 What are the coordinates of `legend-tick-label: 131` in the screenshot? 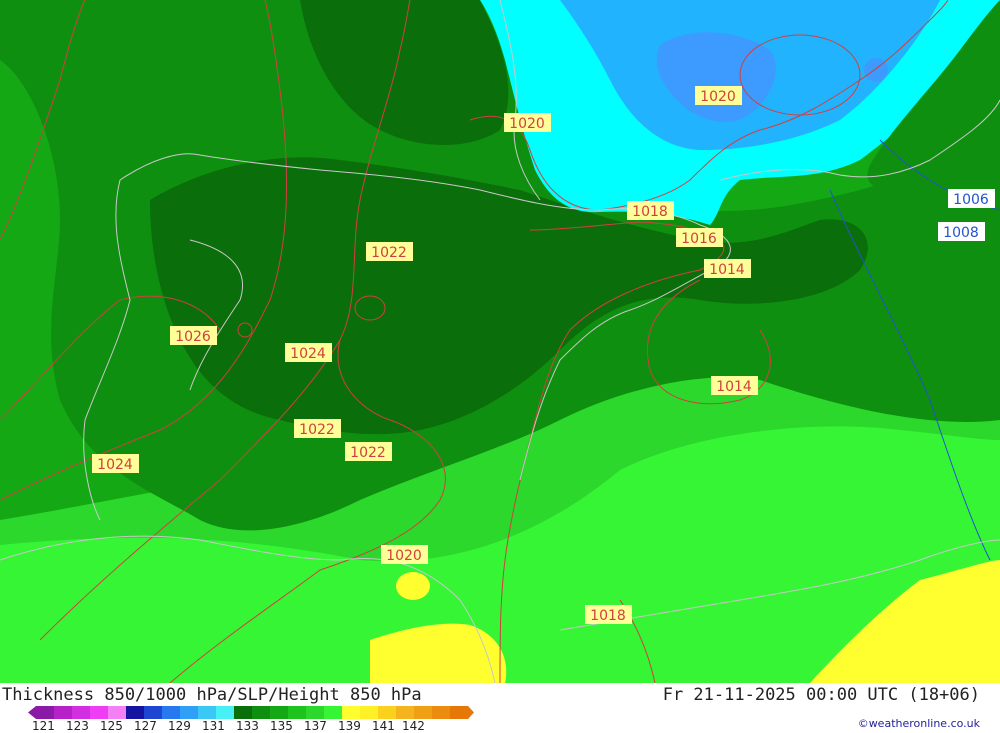 It's located at (213, 726).